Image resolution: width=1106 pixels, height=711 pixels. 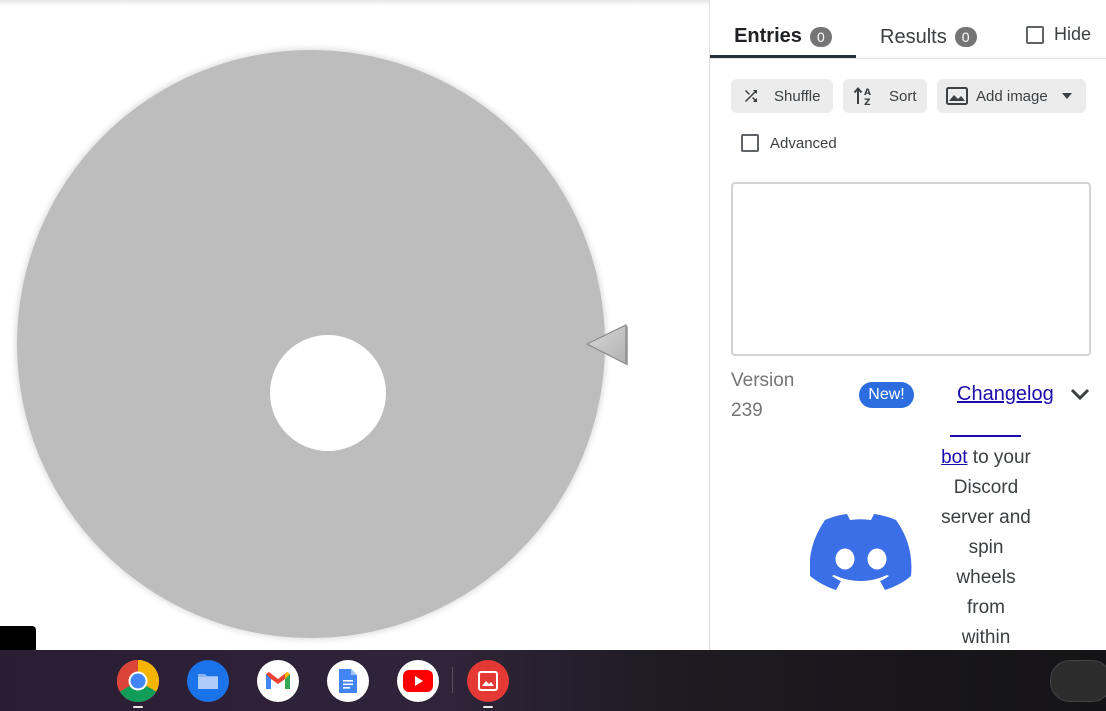 I want to click on taskbar-shelf, so click(x=553, y=680).